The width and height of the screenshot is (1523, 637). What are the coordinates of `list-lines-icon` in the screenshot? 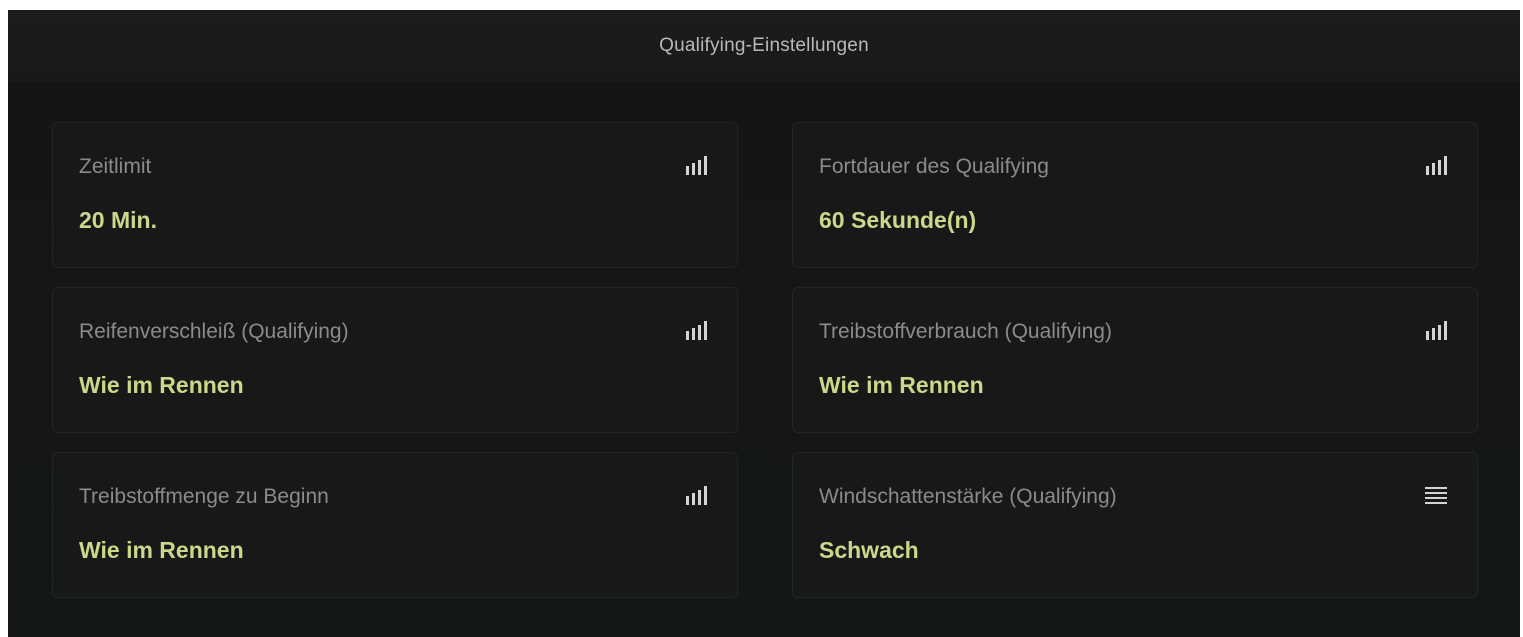 It's located at (1436, 495).